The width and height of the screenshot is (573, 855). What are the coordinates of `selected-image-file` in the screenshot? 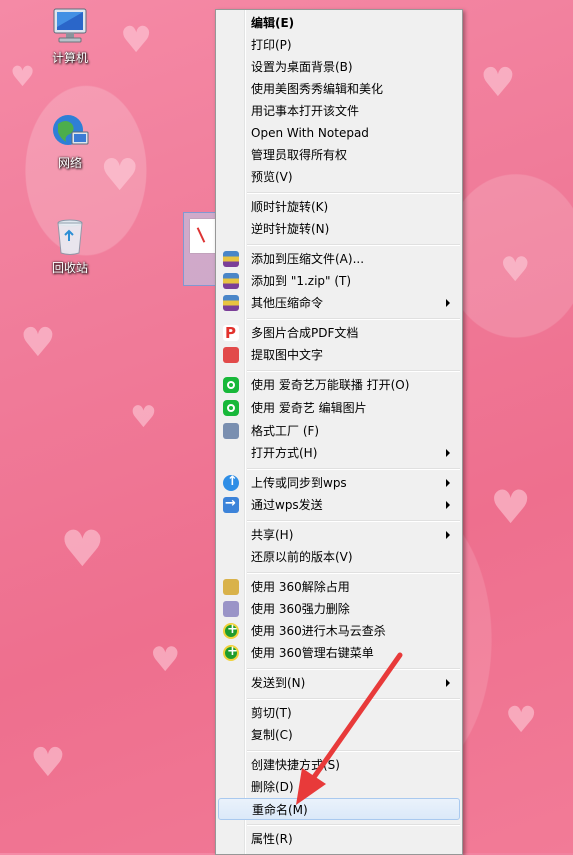 It's located at (201, 249).